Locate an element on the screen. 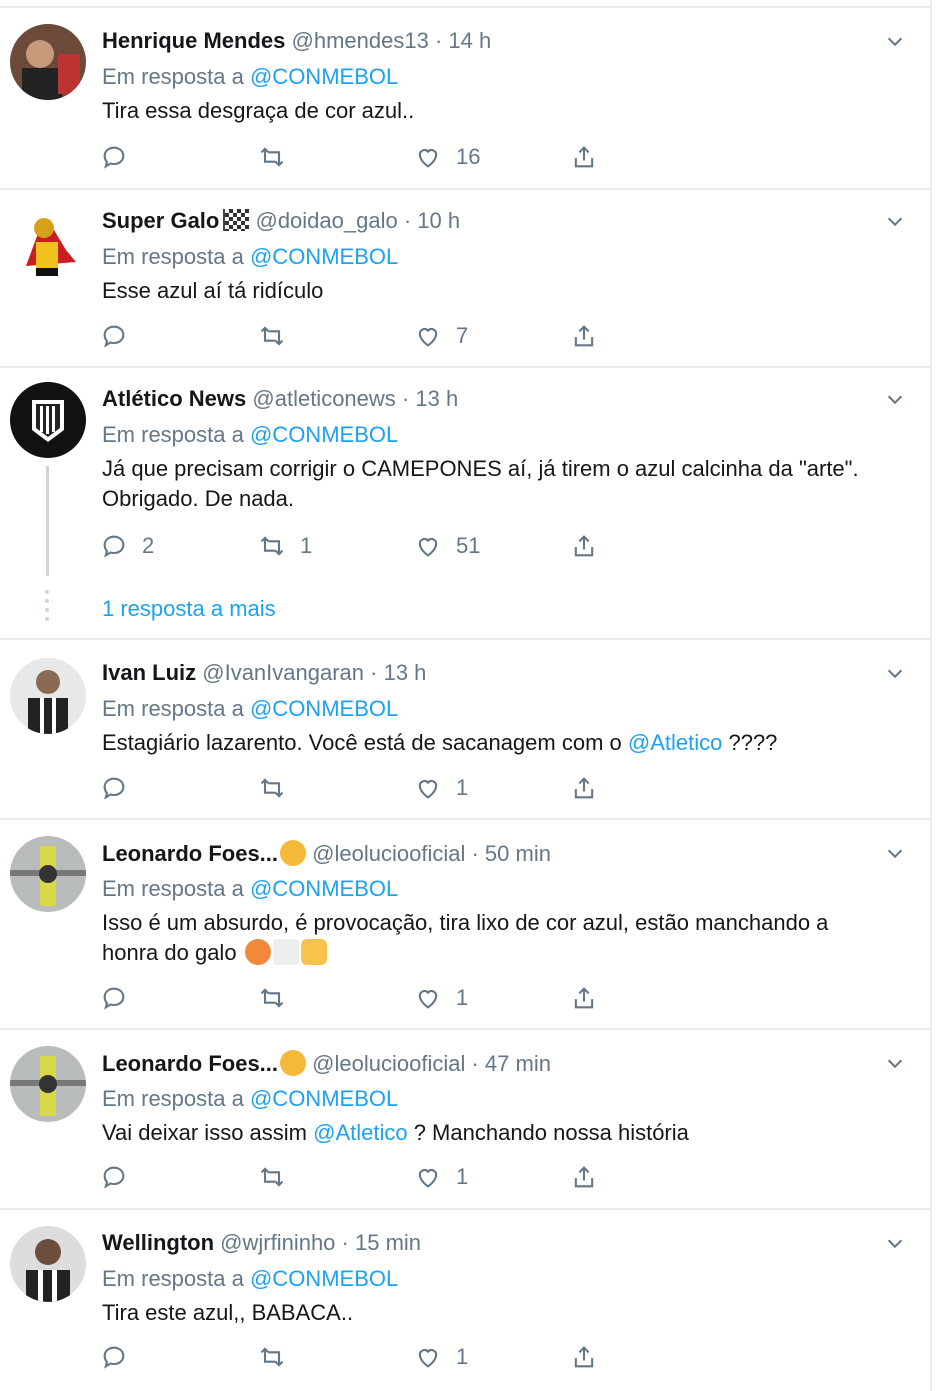 The height and width of the screenshot is (1391, 950). crying-face-emoji-icon is located at coordinates (293, 1063).